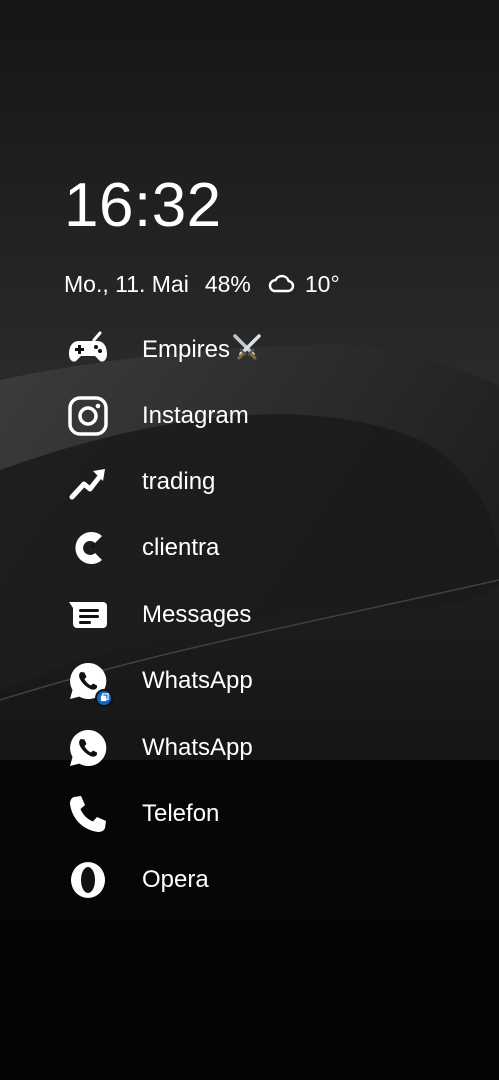  What do you see at coordinates (202, 284) in the screenshot?
I see `status-info-row: Mo., 11. Mai 48% 10°` at bounding box center [202, 284].